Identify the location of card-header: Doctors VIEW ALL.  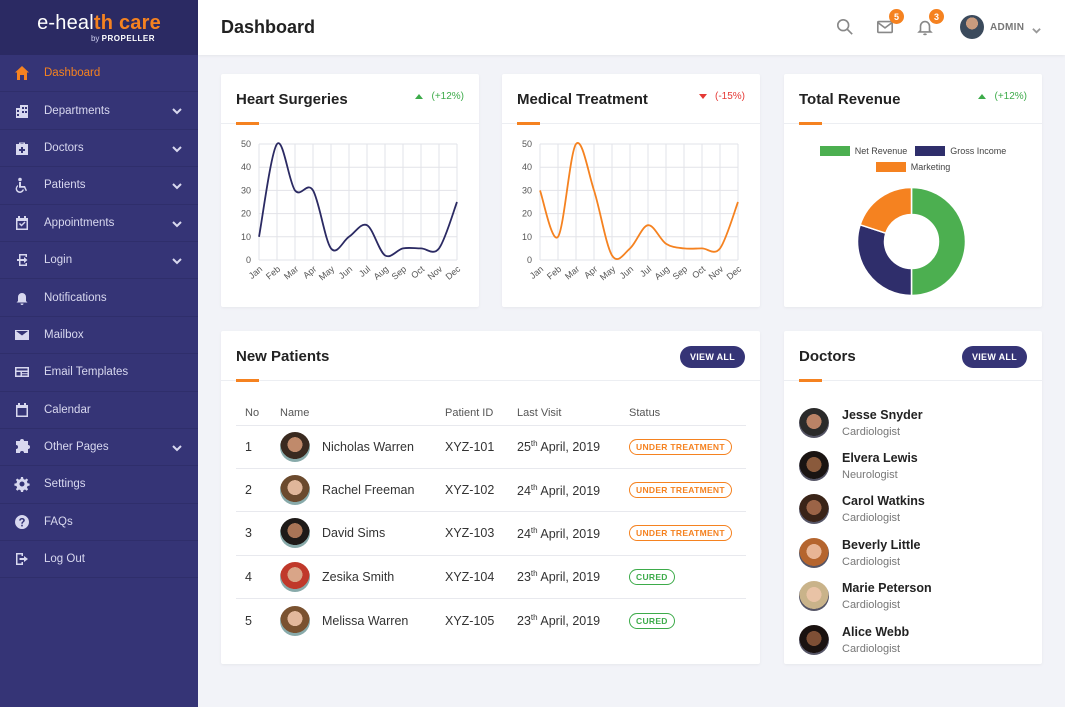
(913, 356).